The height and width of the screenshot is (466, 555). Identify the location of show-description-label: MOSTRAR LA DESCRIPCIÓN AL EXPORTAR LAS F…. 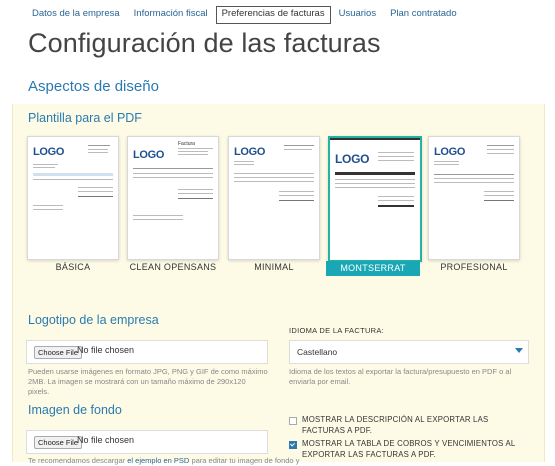
(395, 425).